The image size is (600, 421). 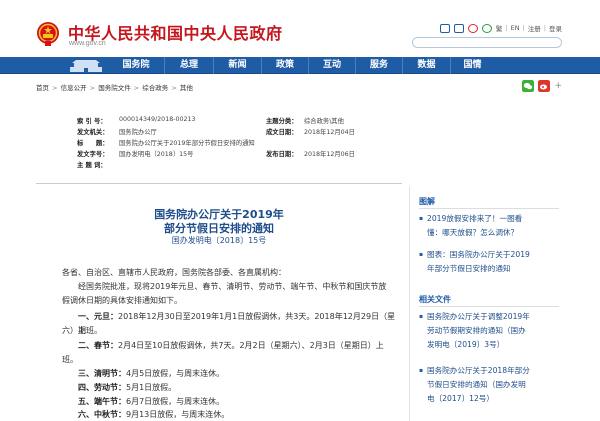 What do you see at coordinates (475, 218) in the screenshot?
I see `graphic-item-text: 2019放假安排来了！一图看` at bounding box center [475, 218].